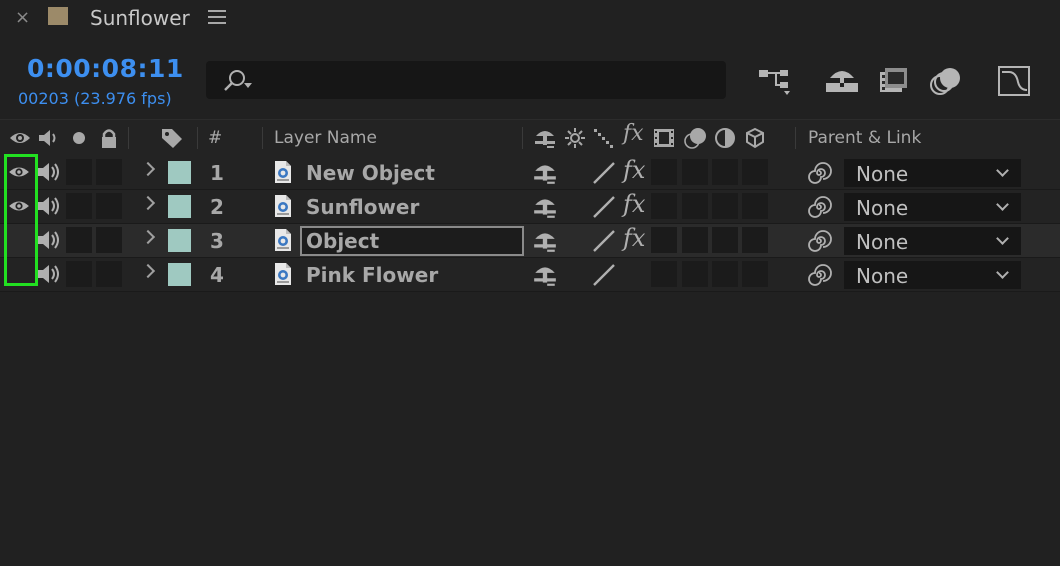 This screenshot has height=566, width=1060. What do you see at coordinates (105, 69) in the screenshot?
I see `current-time-display: 0:00:08:11` at bounding box center [105, 69].